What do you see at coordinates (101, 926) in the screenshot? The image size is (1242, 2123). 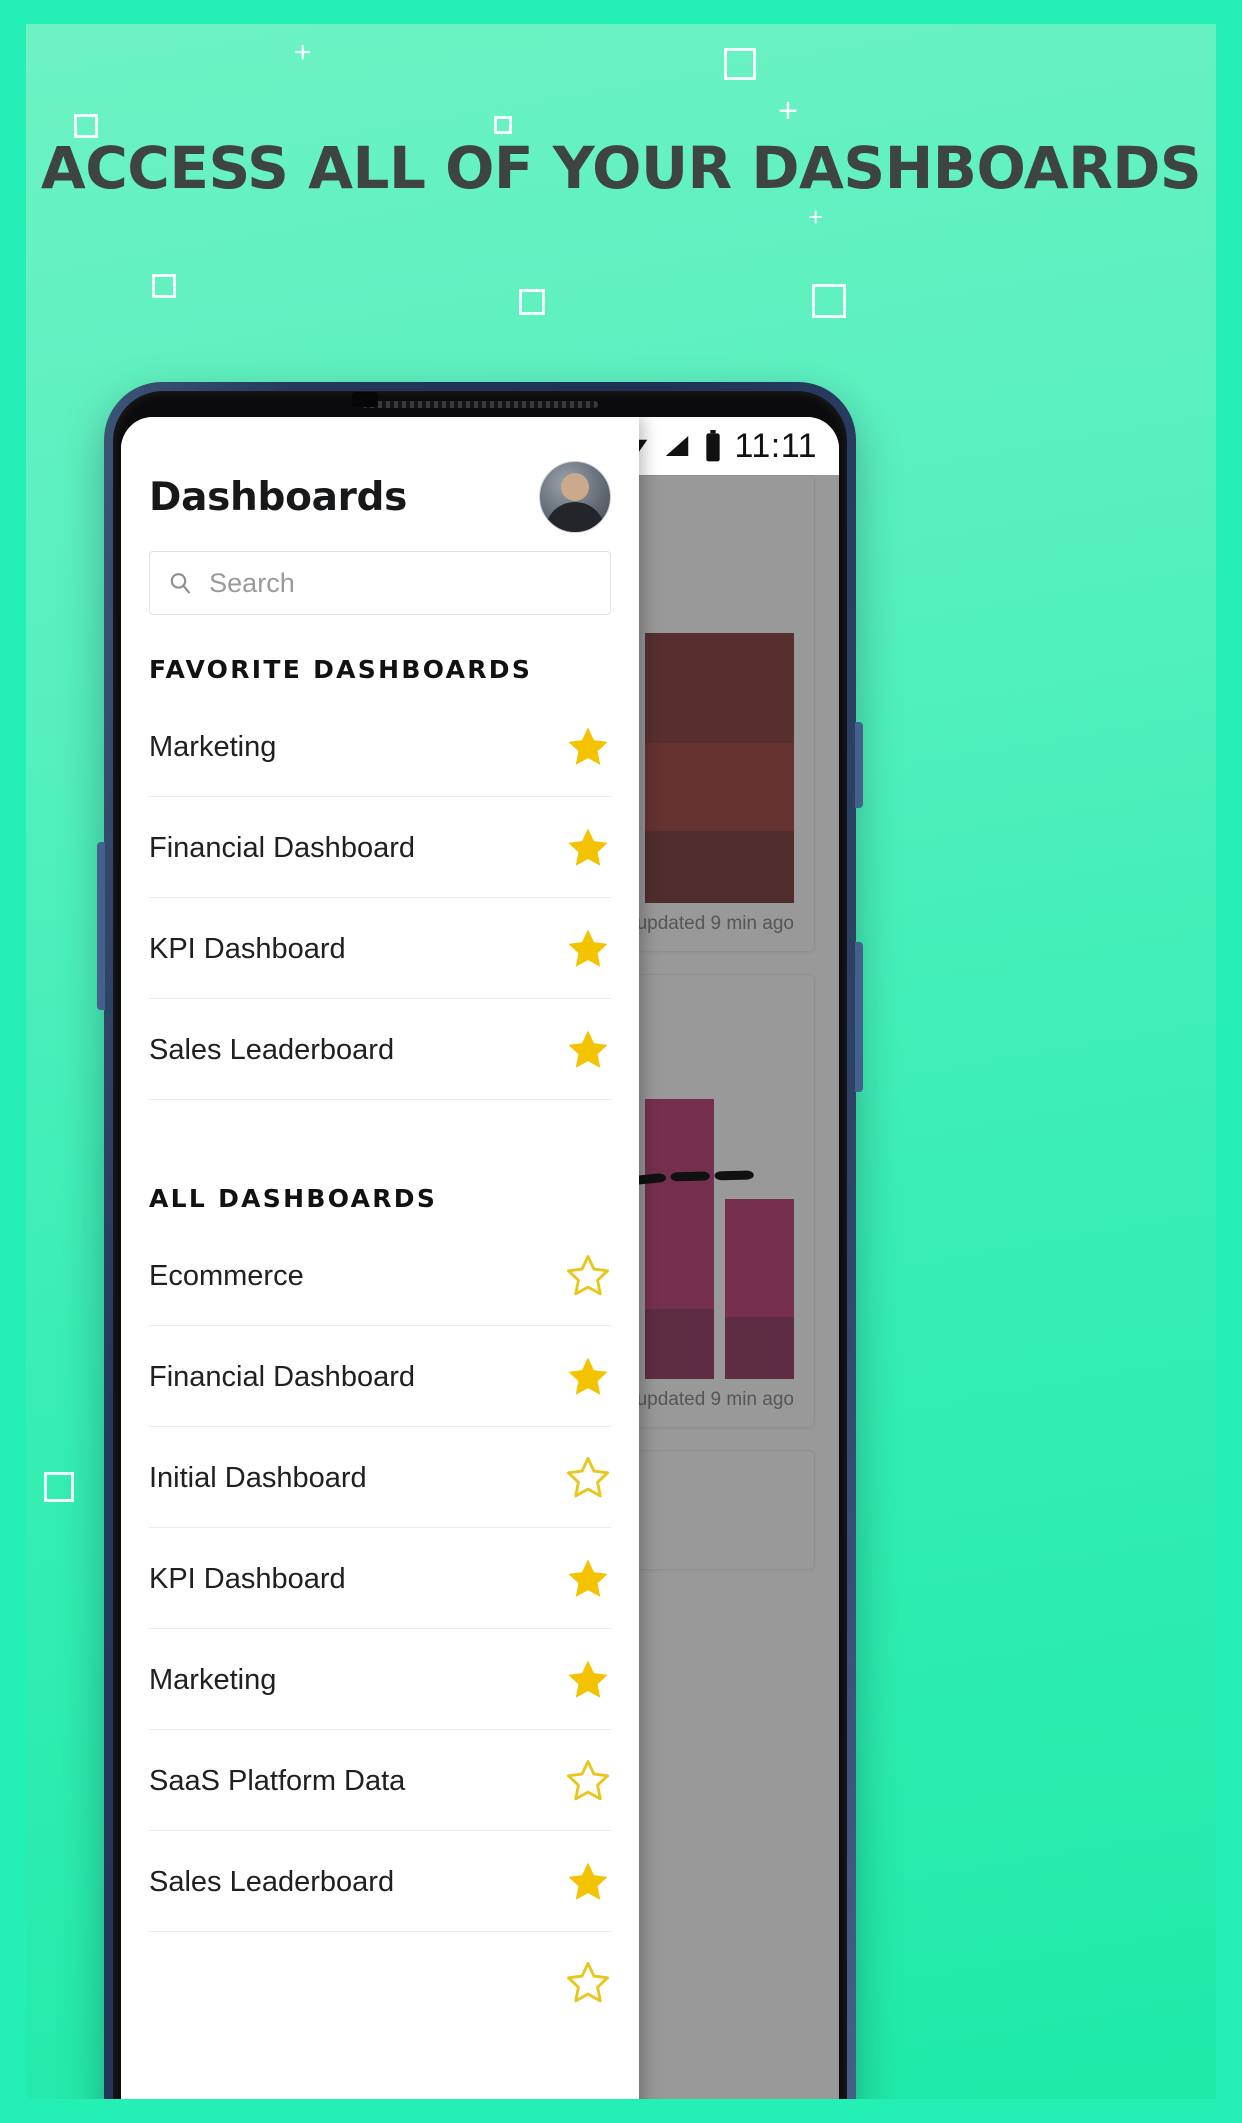 I see `phone-button-left` at bounding box center [101, 926].